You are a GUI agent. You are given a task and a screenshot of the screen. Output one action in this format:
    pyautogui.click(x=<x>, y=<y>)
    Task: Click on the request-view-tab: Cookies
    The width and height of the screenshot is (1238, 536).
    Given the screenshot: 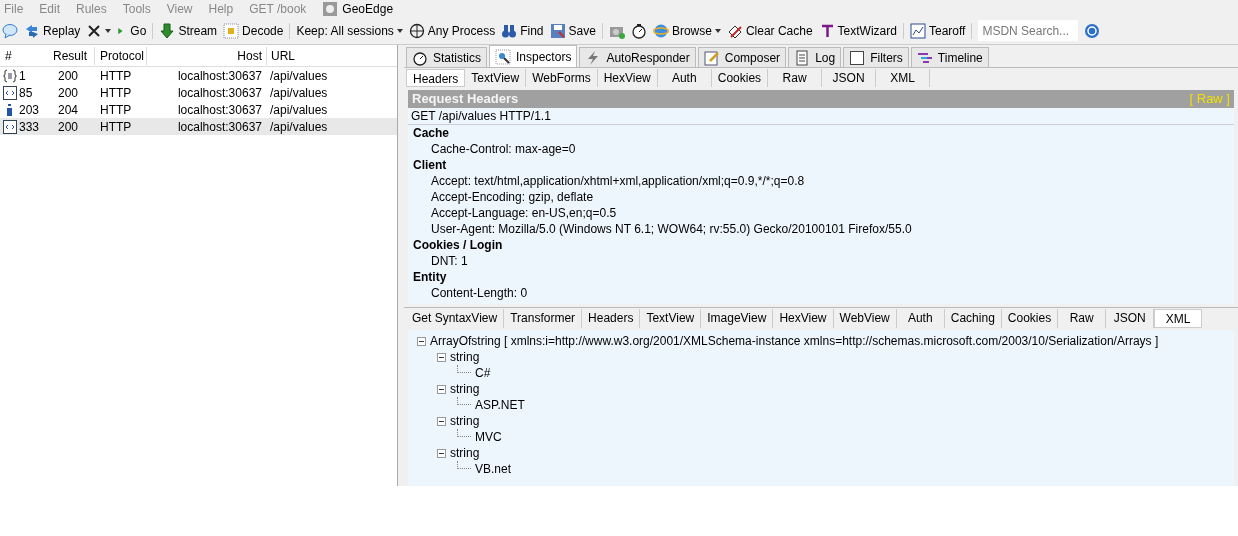 What is the action you would take?
    pyautogui.click(x=740, y=77)
    